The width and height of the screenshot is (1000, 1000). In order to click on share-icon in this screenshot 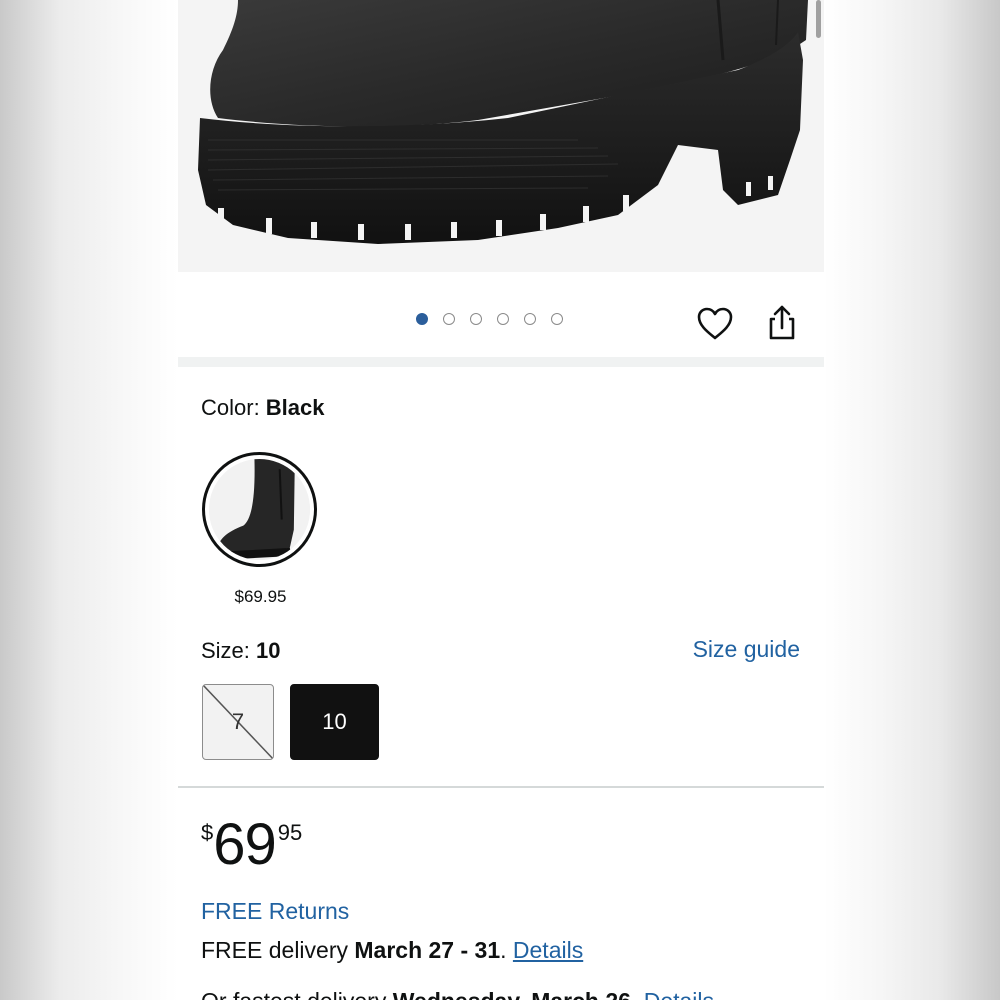, I will do `click(782, 322)`.